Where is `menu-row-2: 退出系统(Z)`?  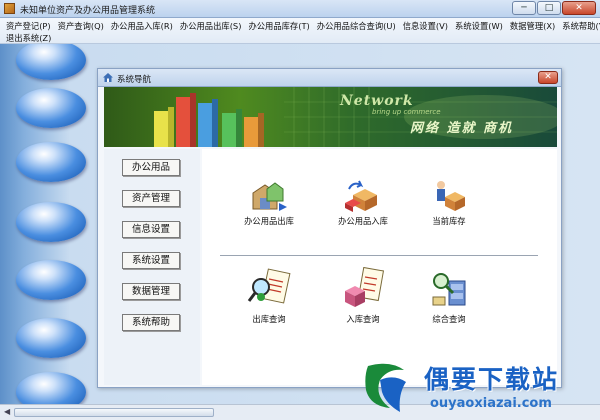
menu-row-2: 退出系统(Z) is located at coordinates (32, 38).